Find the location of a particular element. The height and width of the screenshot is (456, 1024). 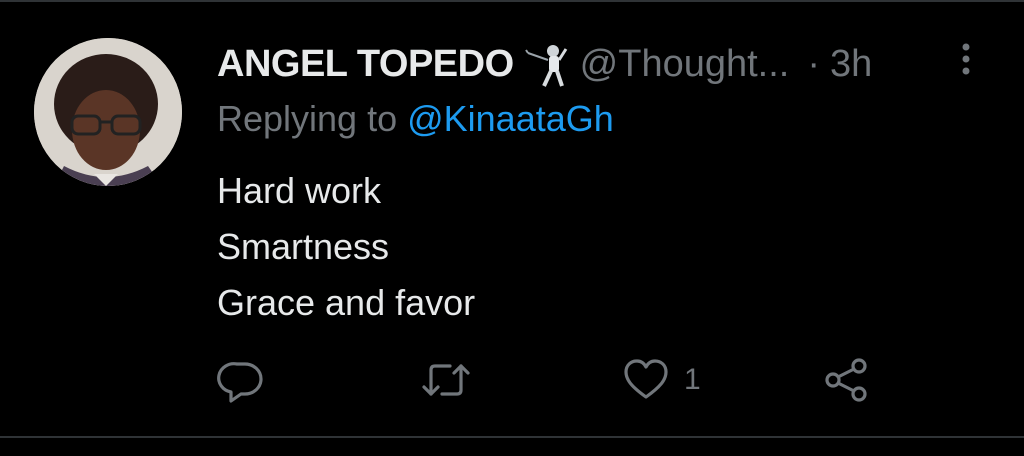

avatar-photo is located at coordinates (108, 112).